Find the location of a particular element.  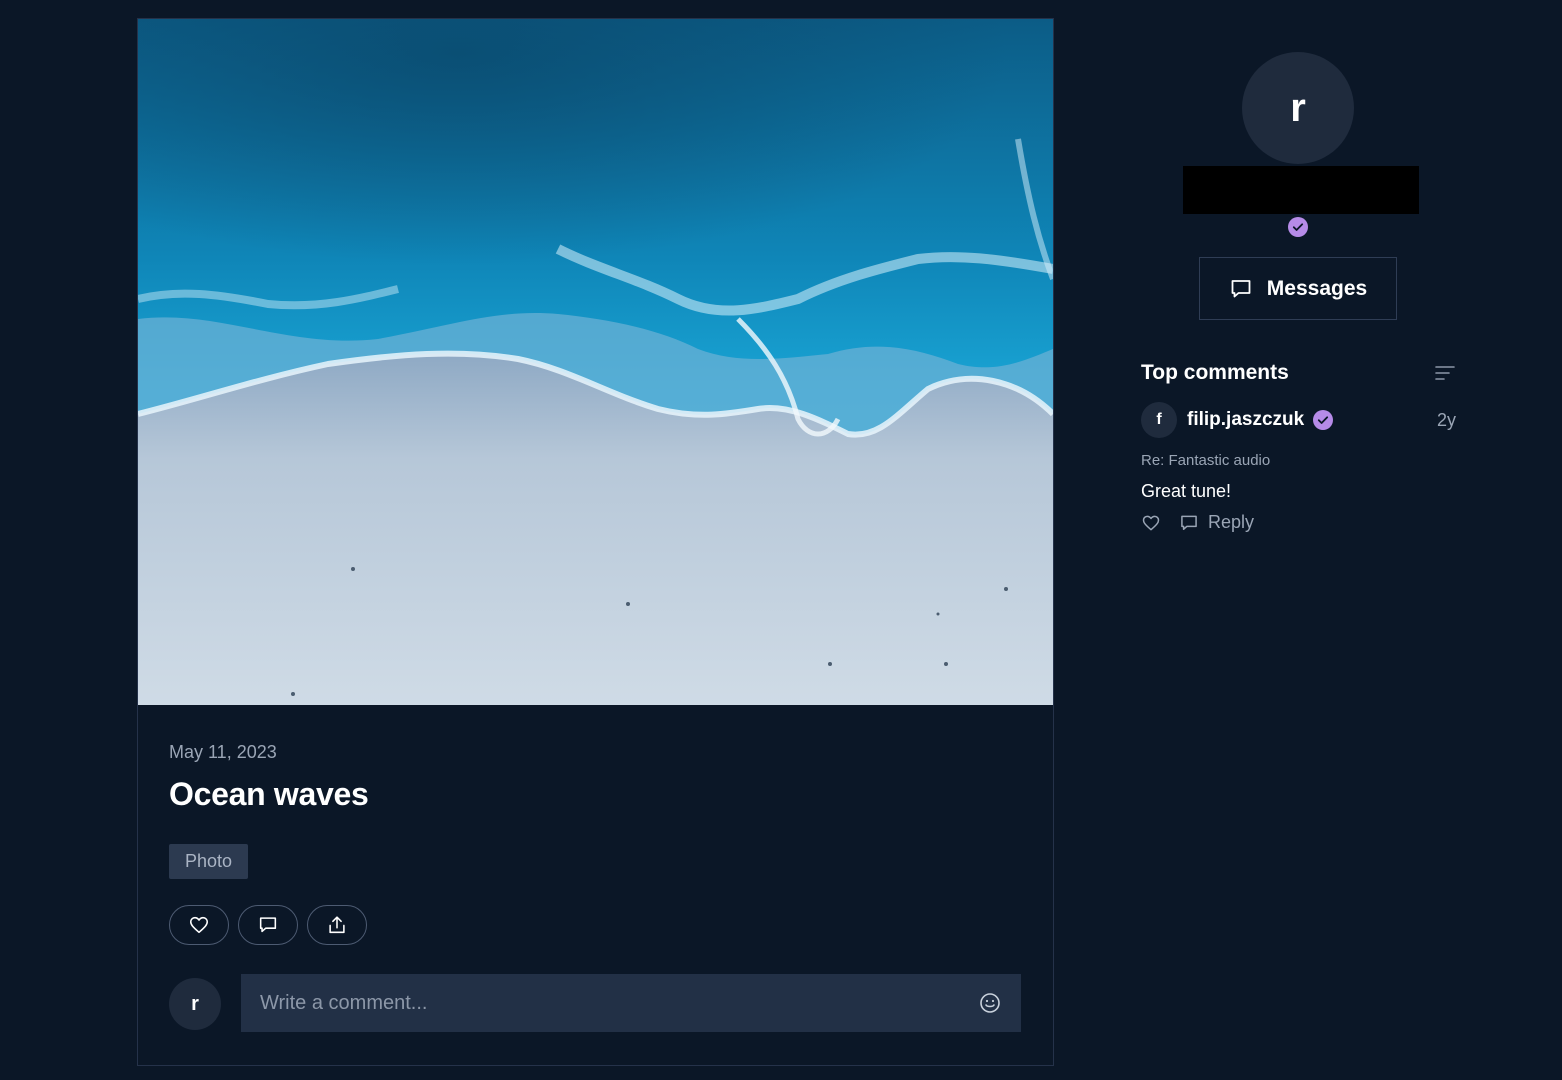

reply-label: Reply is located at coordinates (1231, 522).